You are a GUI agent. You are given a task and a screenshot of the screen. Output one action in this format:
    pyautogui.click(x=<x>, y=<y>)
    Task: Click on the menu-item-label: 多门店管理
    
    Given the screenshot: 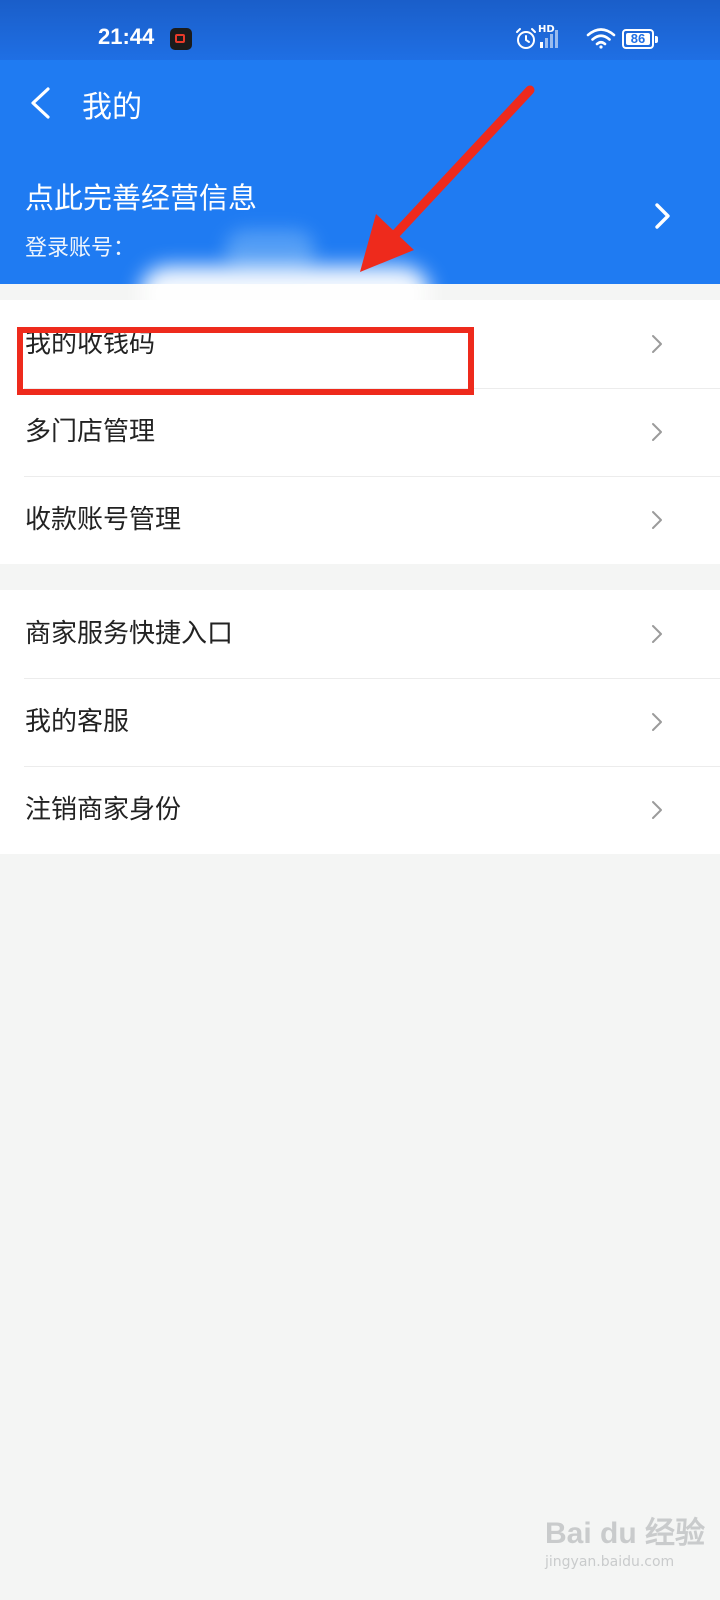 What is the action you would take?
    pyautogui.click(x=90, y=432)
    